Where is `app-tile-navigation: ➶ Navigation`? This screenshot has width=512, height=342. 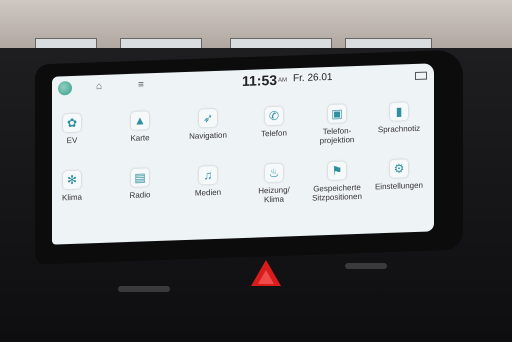 app-tile-navigation: ➶ Navigation is located at coordinates (208, 139).